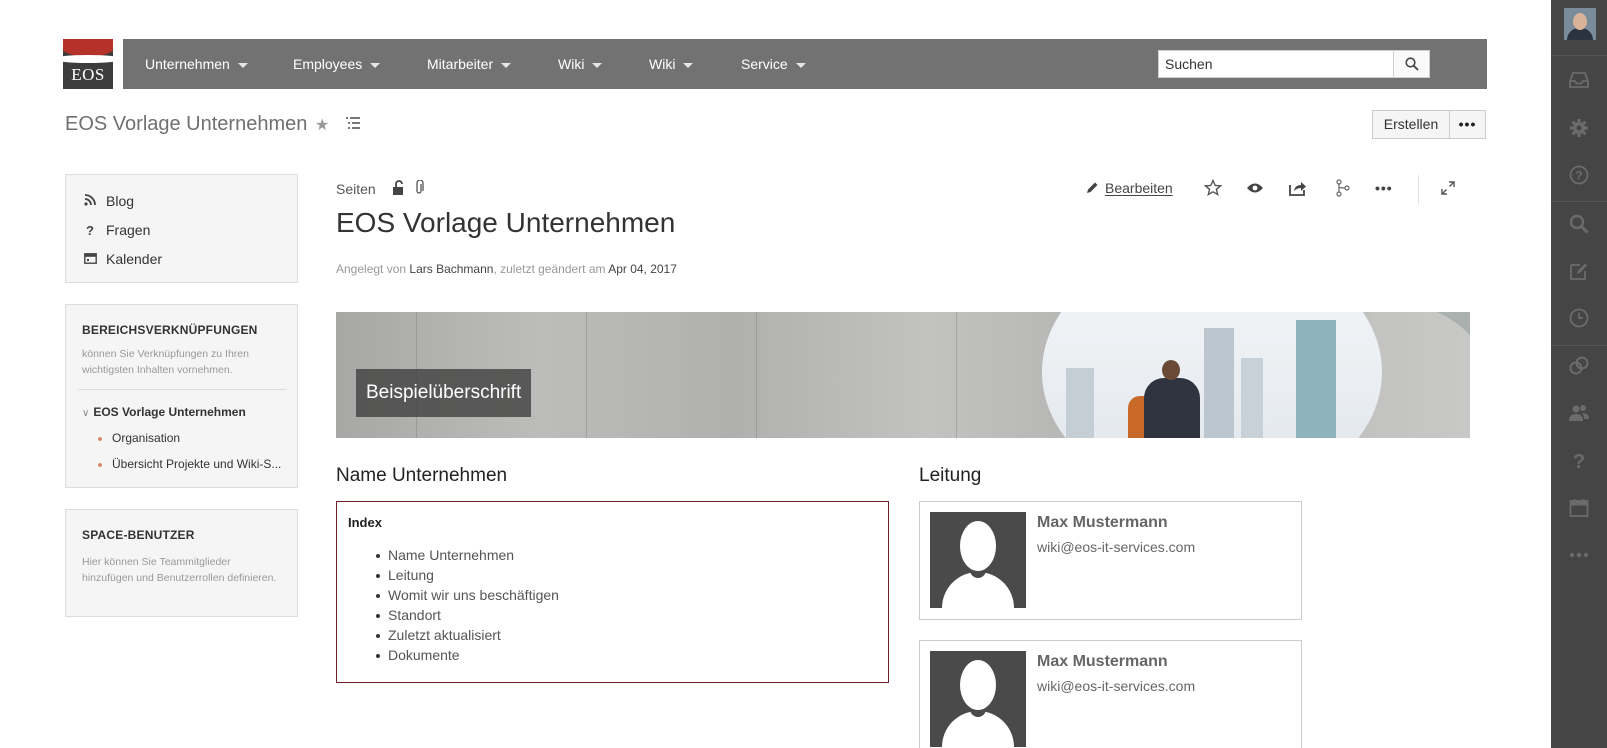 Image resolution: width=1607 pixels, height=748 pixels. Describe the element at coordinates (399, 190) in the screenshot. I see `unlock-icon` at that location.